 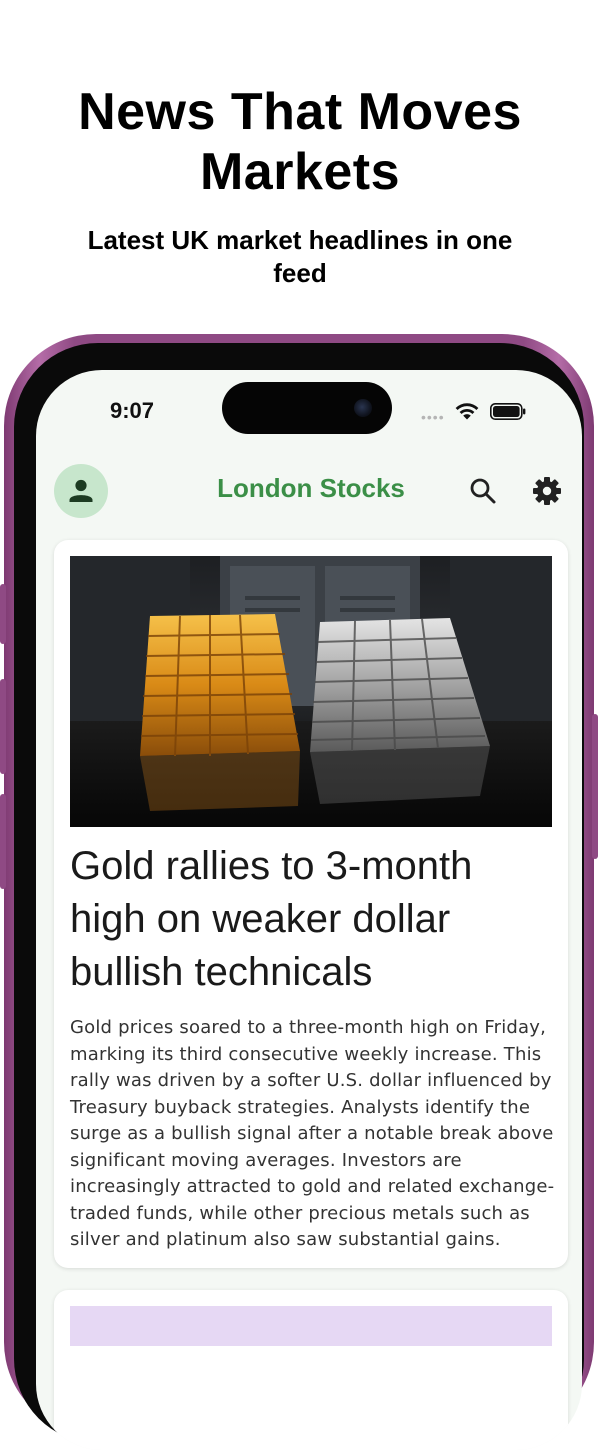 I want to click on promo-title: News That Moves Markets, so click(x=300, y=142).